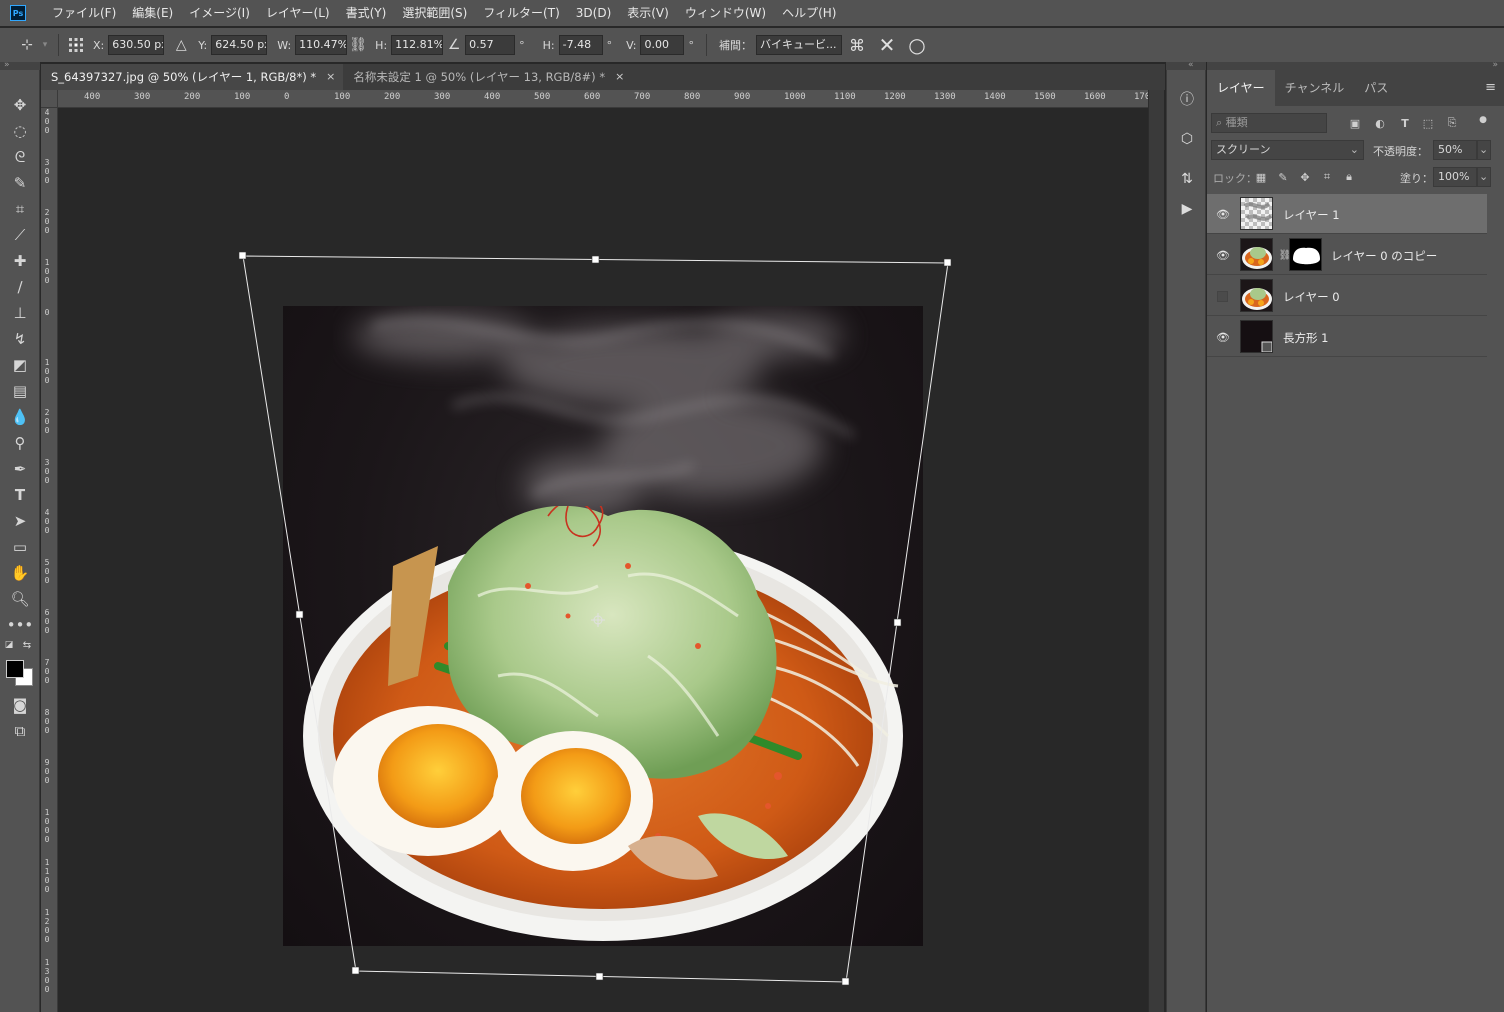 This screenshot has width=1504, height=1012. I want to click on filter-pixel-icon: ▣, so click(1355, 123).